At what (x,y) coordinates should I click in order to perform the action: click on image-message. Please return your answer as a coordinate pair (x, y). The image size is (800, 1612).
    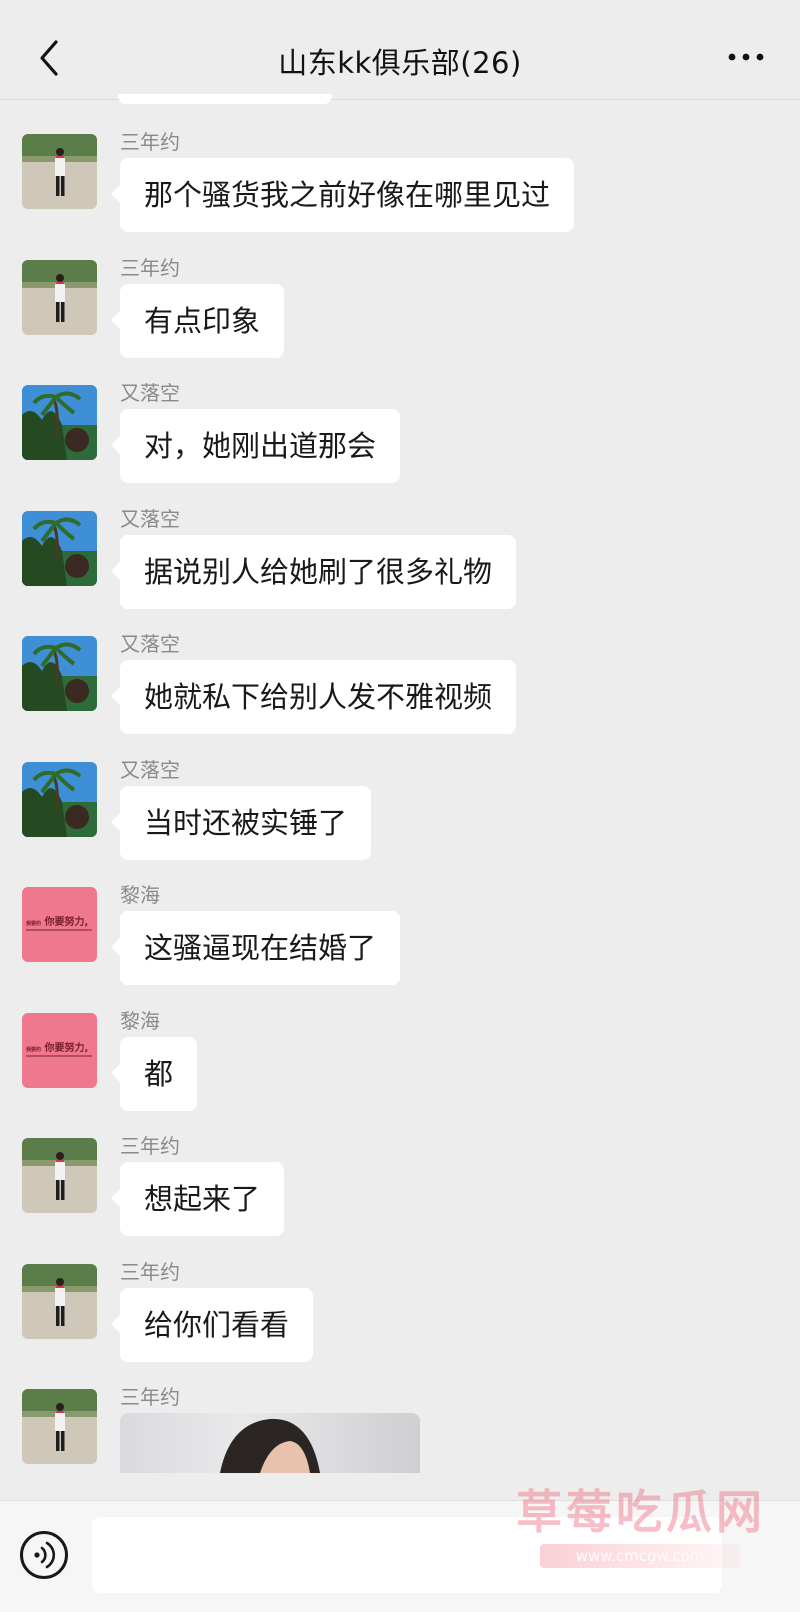
    Looking at the image, I should click on (270, 1443).